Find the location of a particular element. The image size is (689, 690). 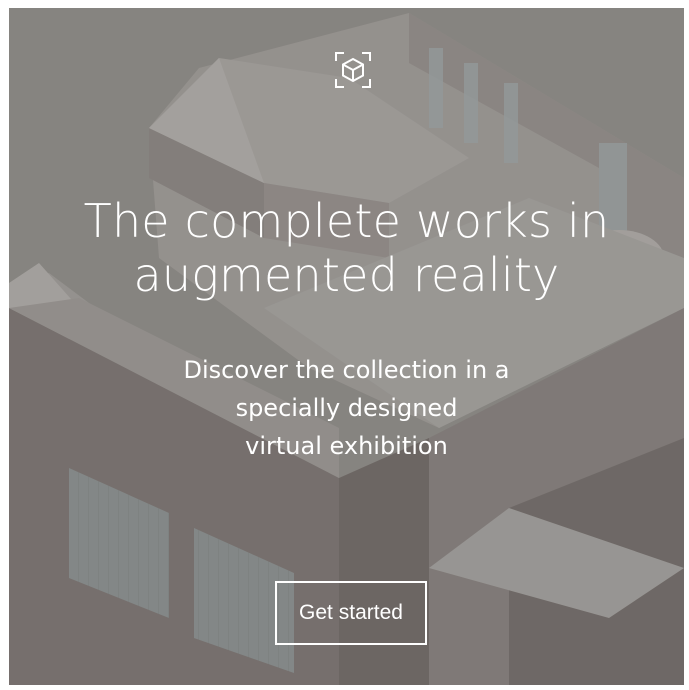

subtitle-line-2: specially designed is located at coordinates (346, 408).